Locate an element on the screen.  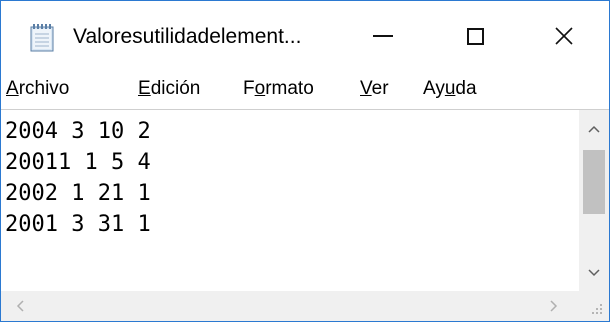
chevron-right-icon is located at coordinates (554, 306).